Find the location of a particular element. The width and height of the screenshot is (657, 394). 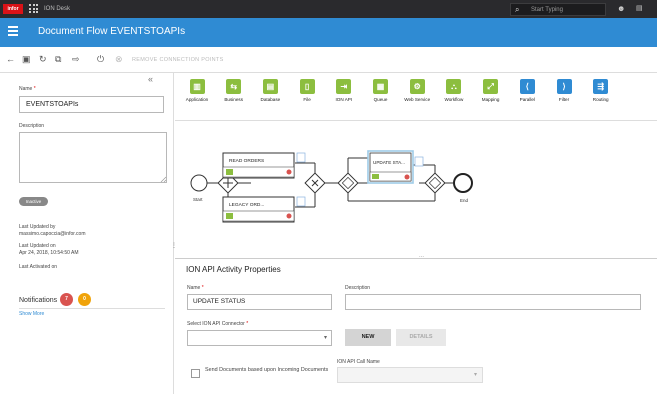

palette-item-business: ⇆ Business is located at coordinates (234, 90).